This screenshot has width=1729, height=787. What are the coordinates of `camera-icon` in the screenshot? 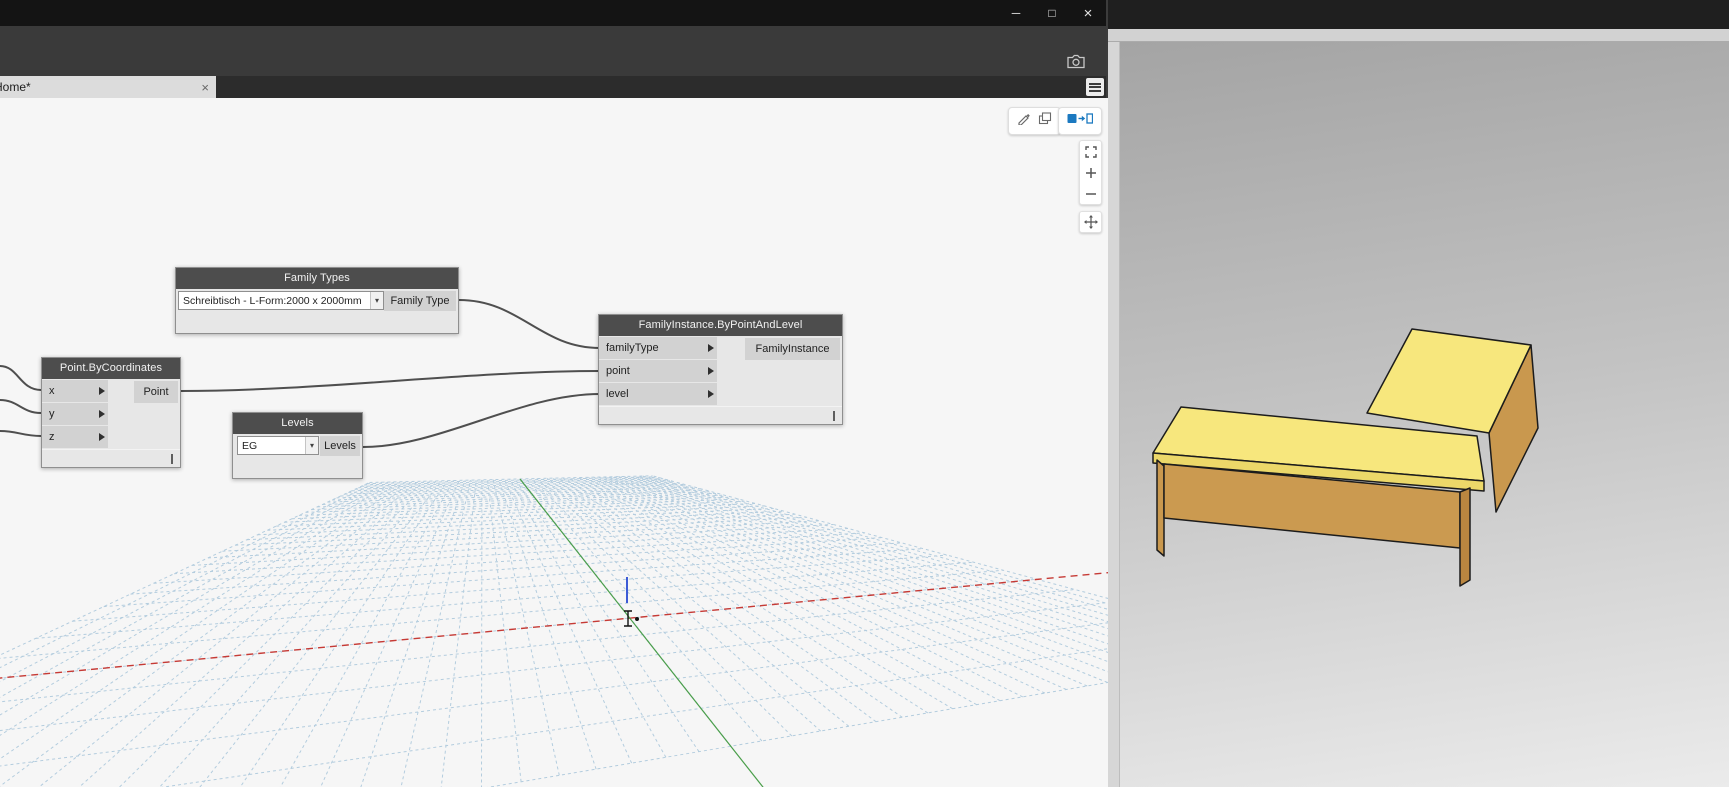 It's located at (1076, 61).